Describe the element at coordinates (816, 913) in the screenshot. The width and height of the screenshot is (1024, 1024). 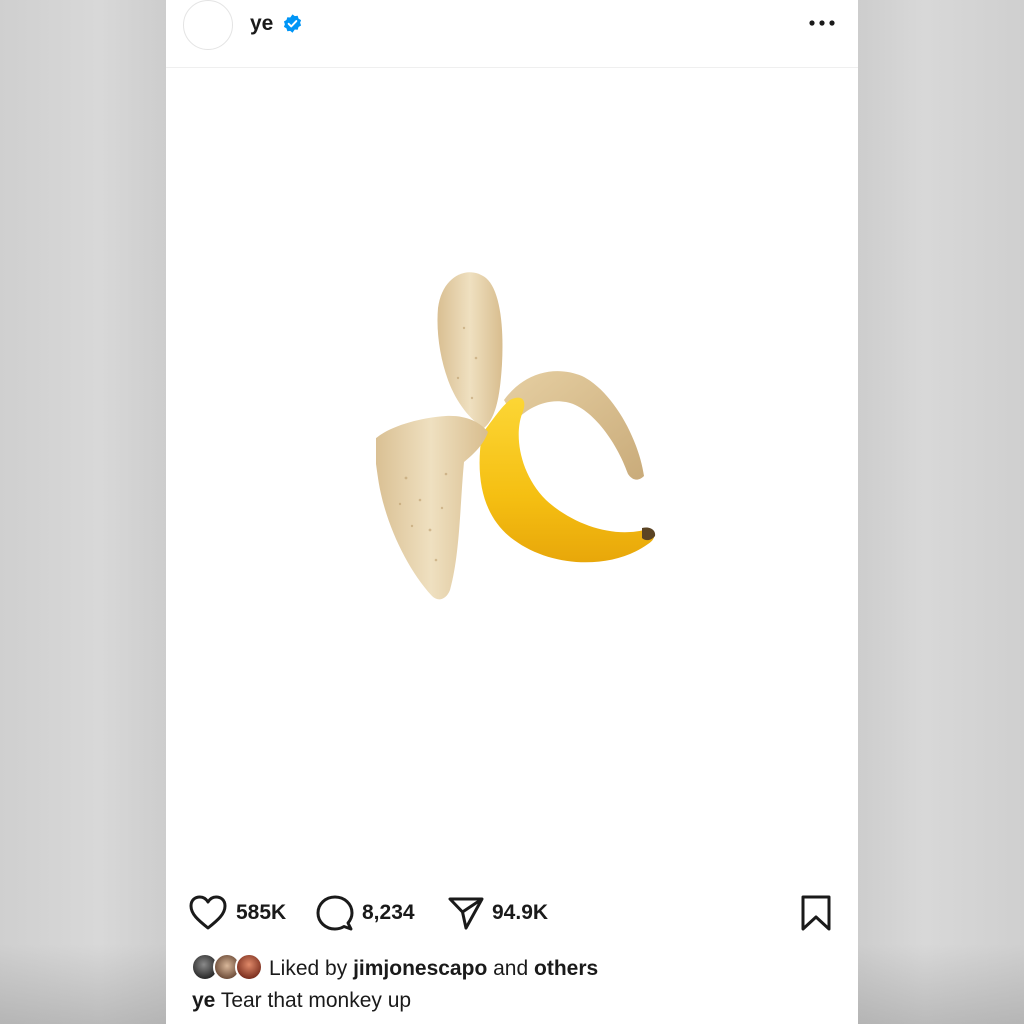
I see `bookmark-icon` at that location.